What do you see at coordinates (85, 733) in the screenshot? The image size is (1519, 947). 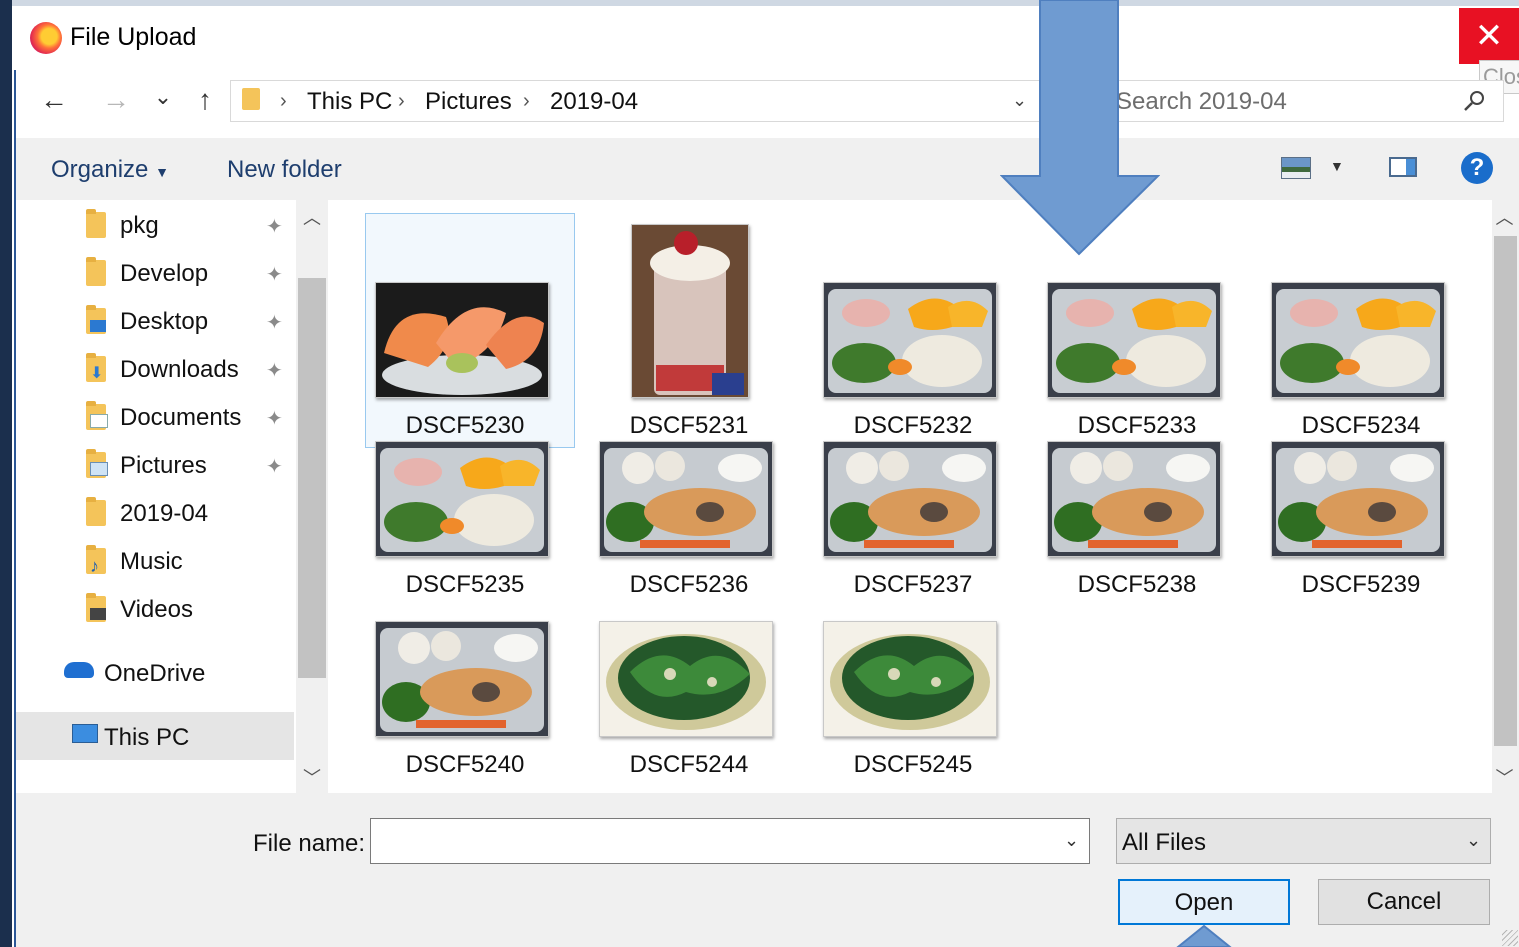 I see `computer-icon` at bounding box center [85, 733].